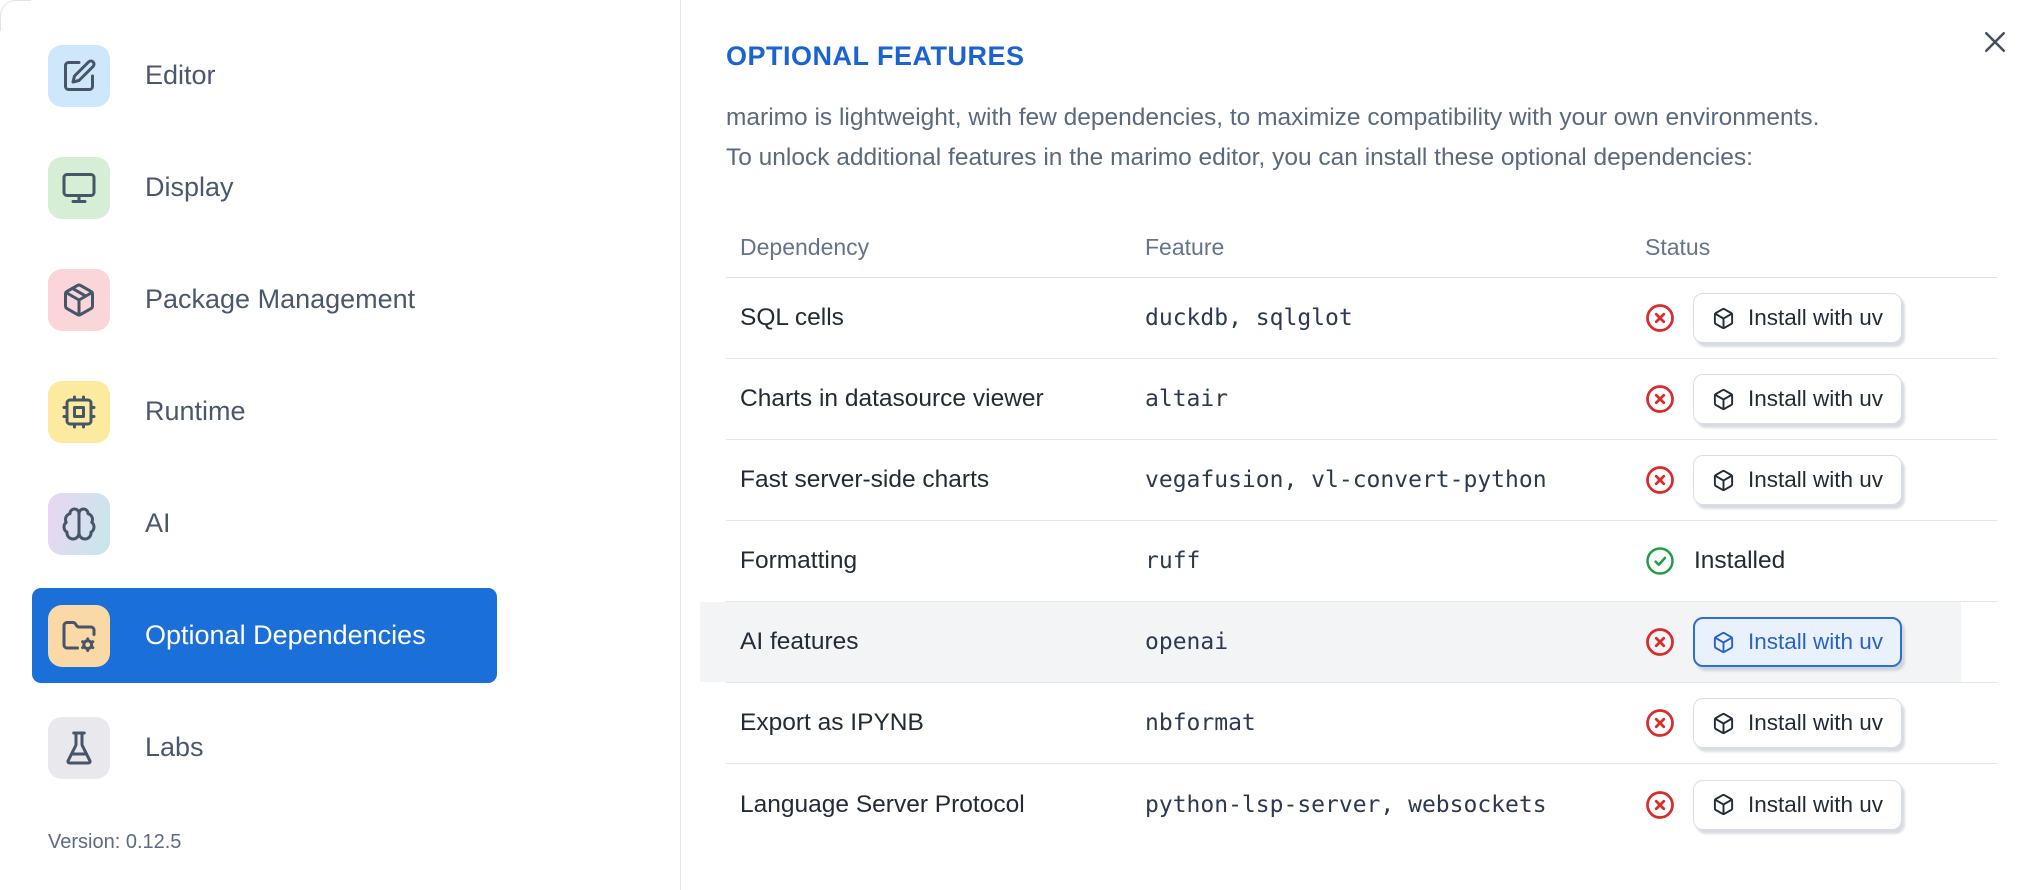 The width and height of the screenshot is (2042, 890). I want to click on table-row: Formatting ruff Installed, so click(1361, 561).